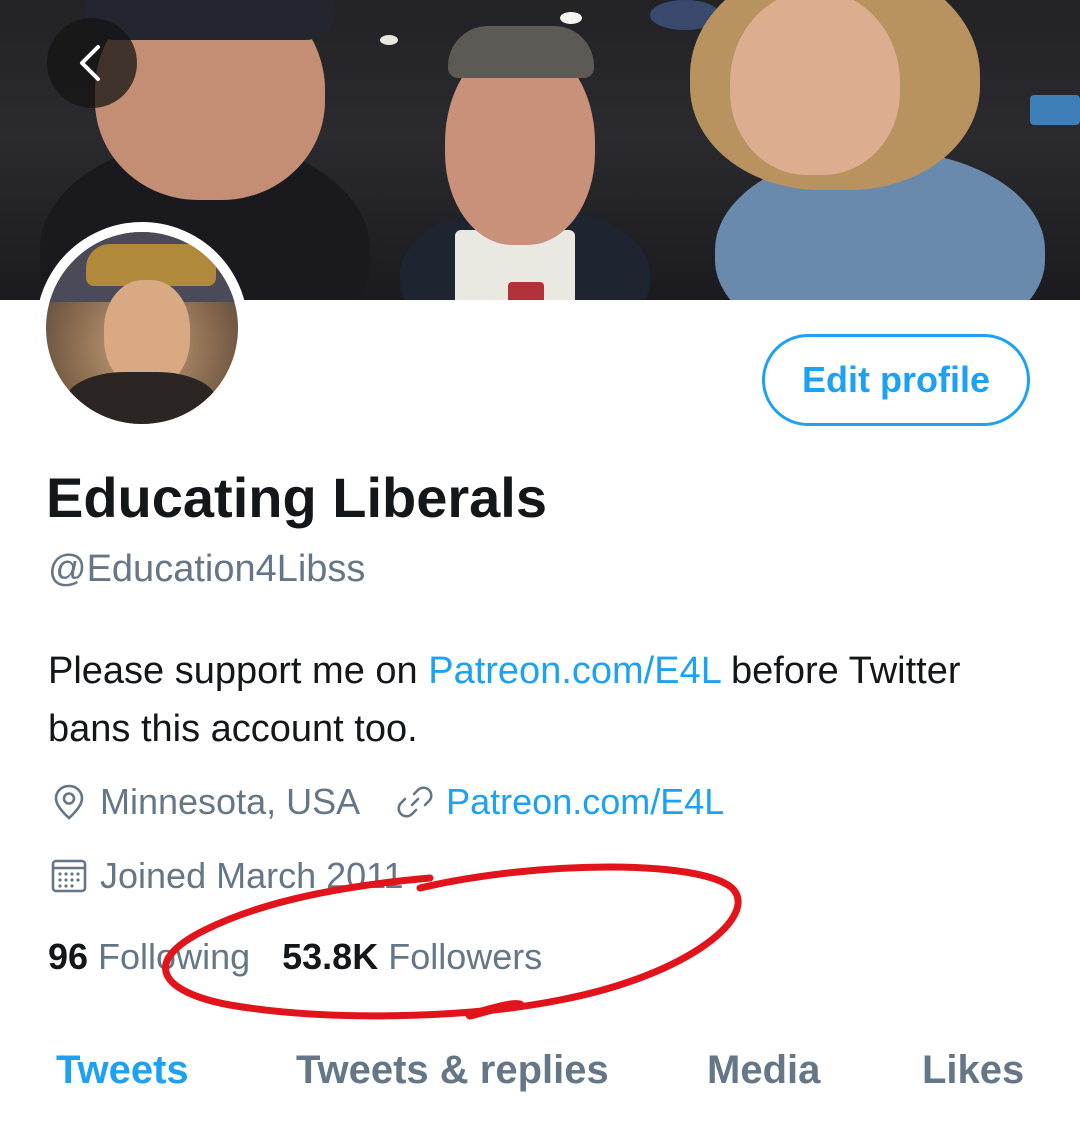 This screenshot has width=1080, height=1121. What do you see at coordinates (452, 1070) in the screenshot?
I see `tab-tweets-and-replies: Tweets & replies` at bounding box center [452, 1070].